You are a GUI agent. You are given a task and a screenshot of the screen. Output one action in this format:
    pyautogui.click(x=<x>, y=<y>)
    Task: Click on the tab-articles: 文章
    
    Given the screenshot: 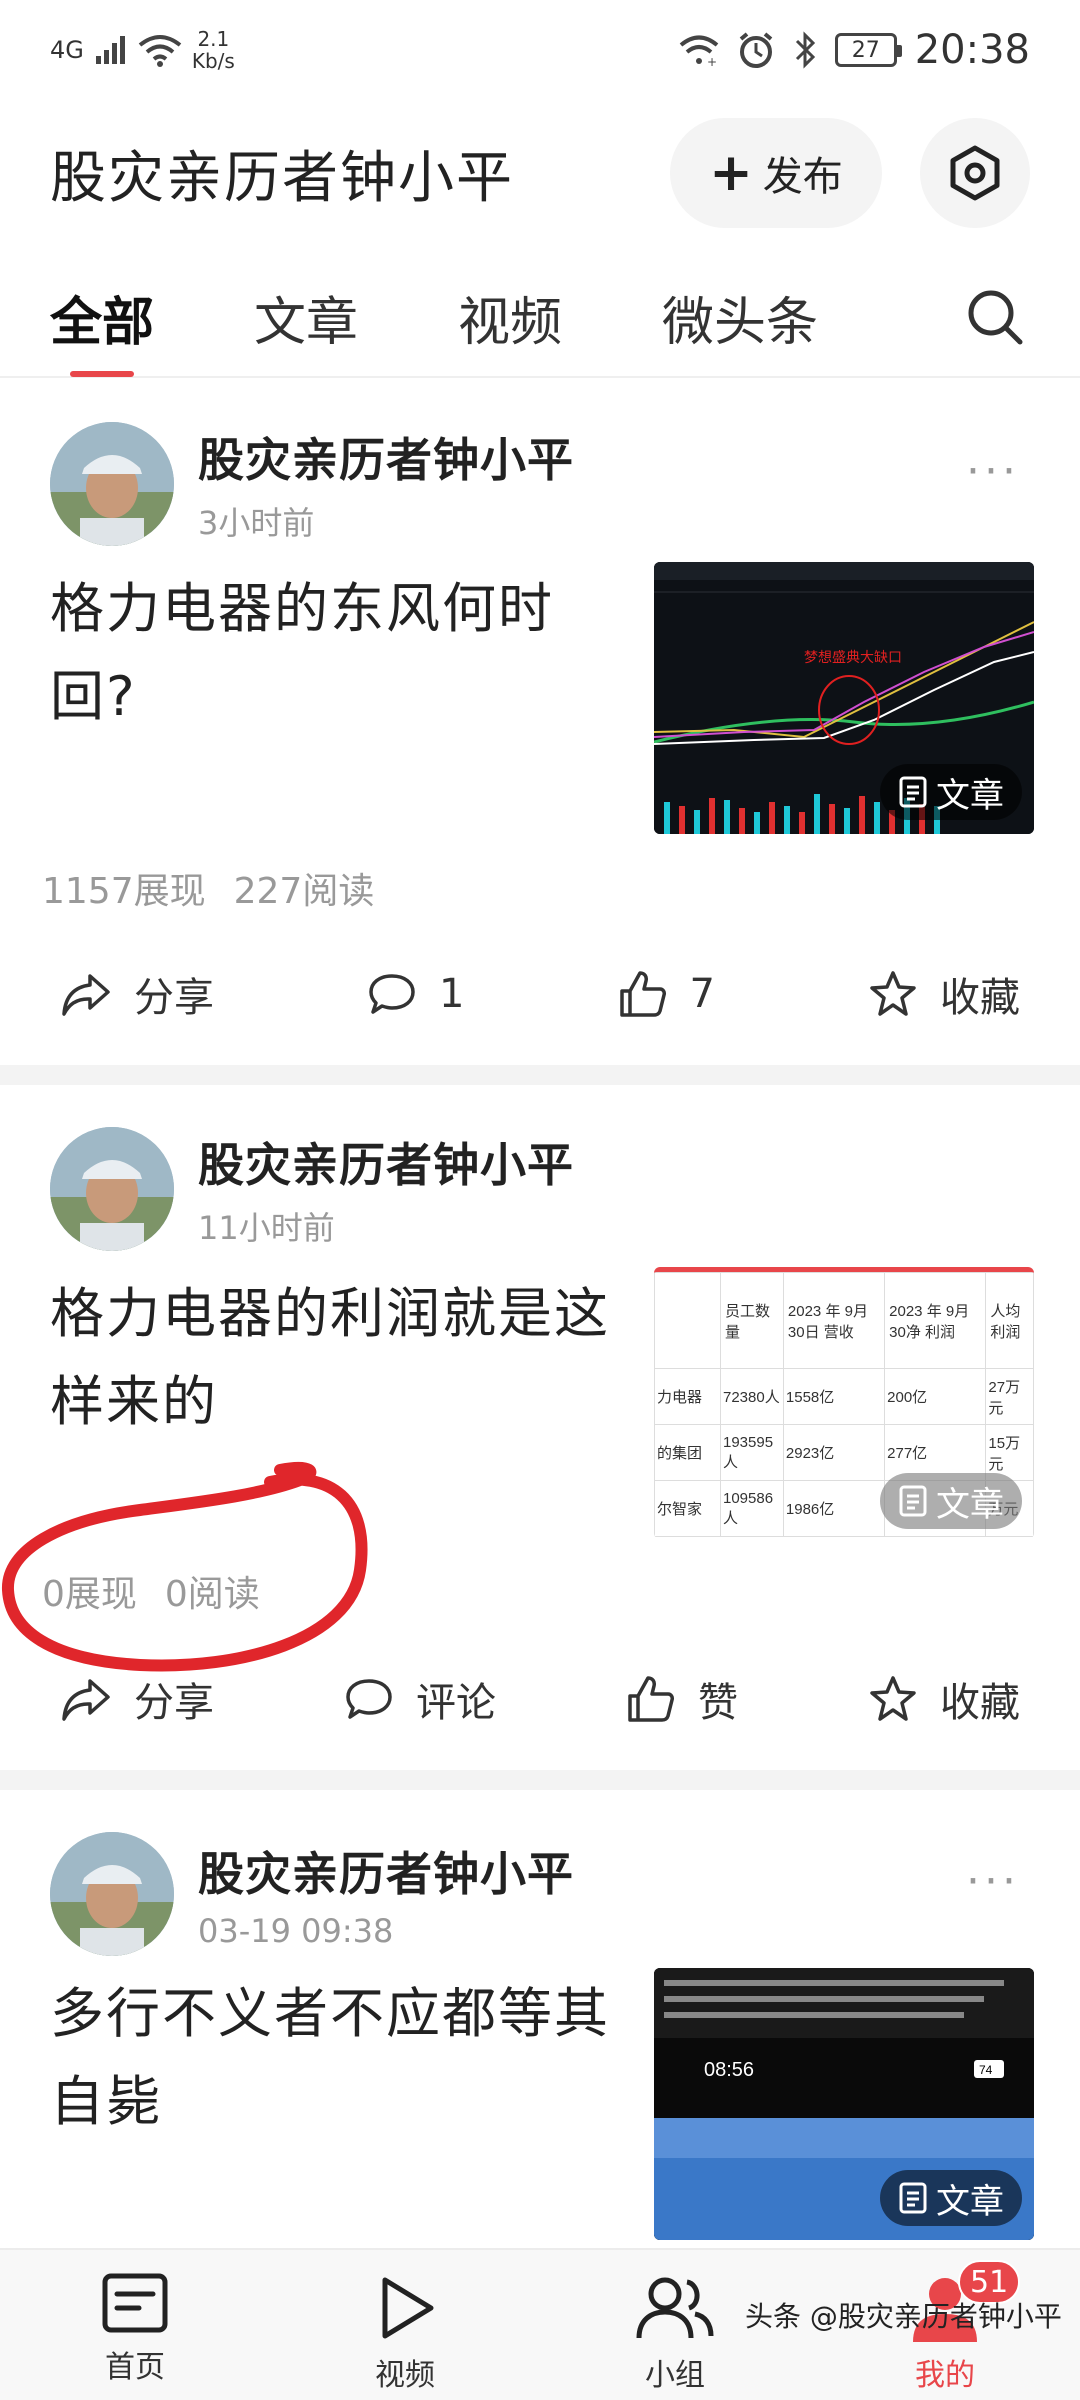 What is the action you would take?
    pyautogui.click(x=306, y=317)
    